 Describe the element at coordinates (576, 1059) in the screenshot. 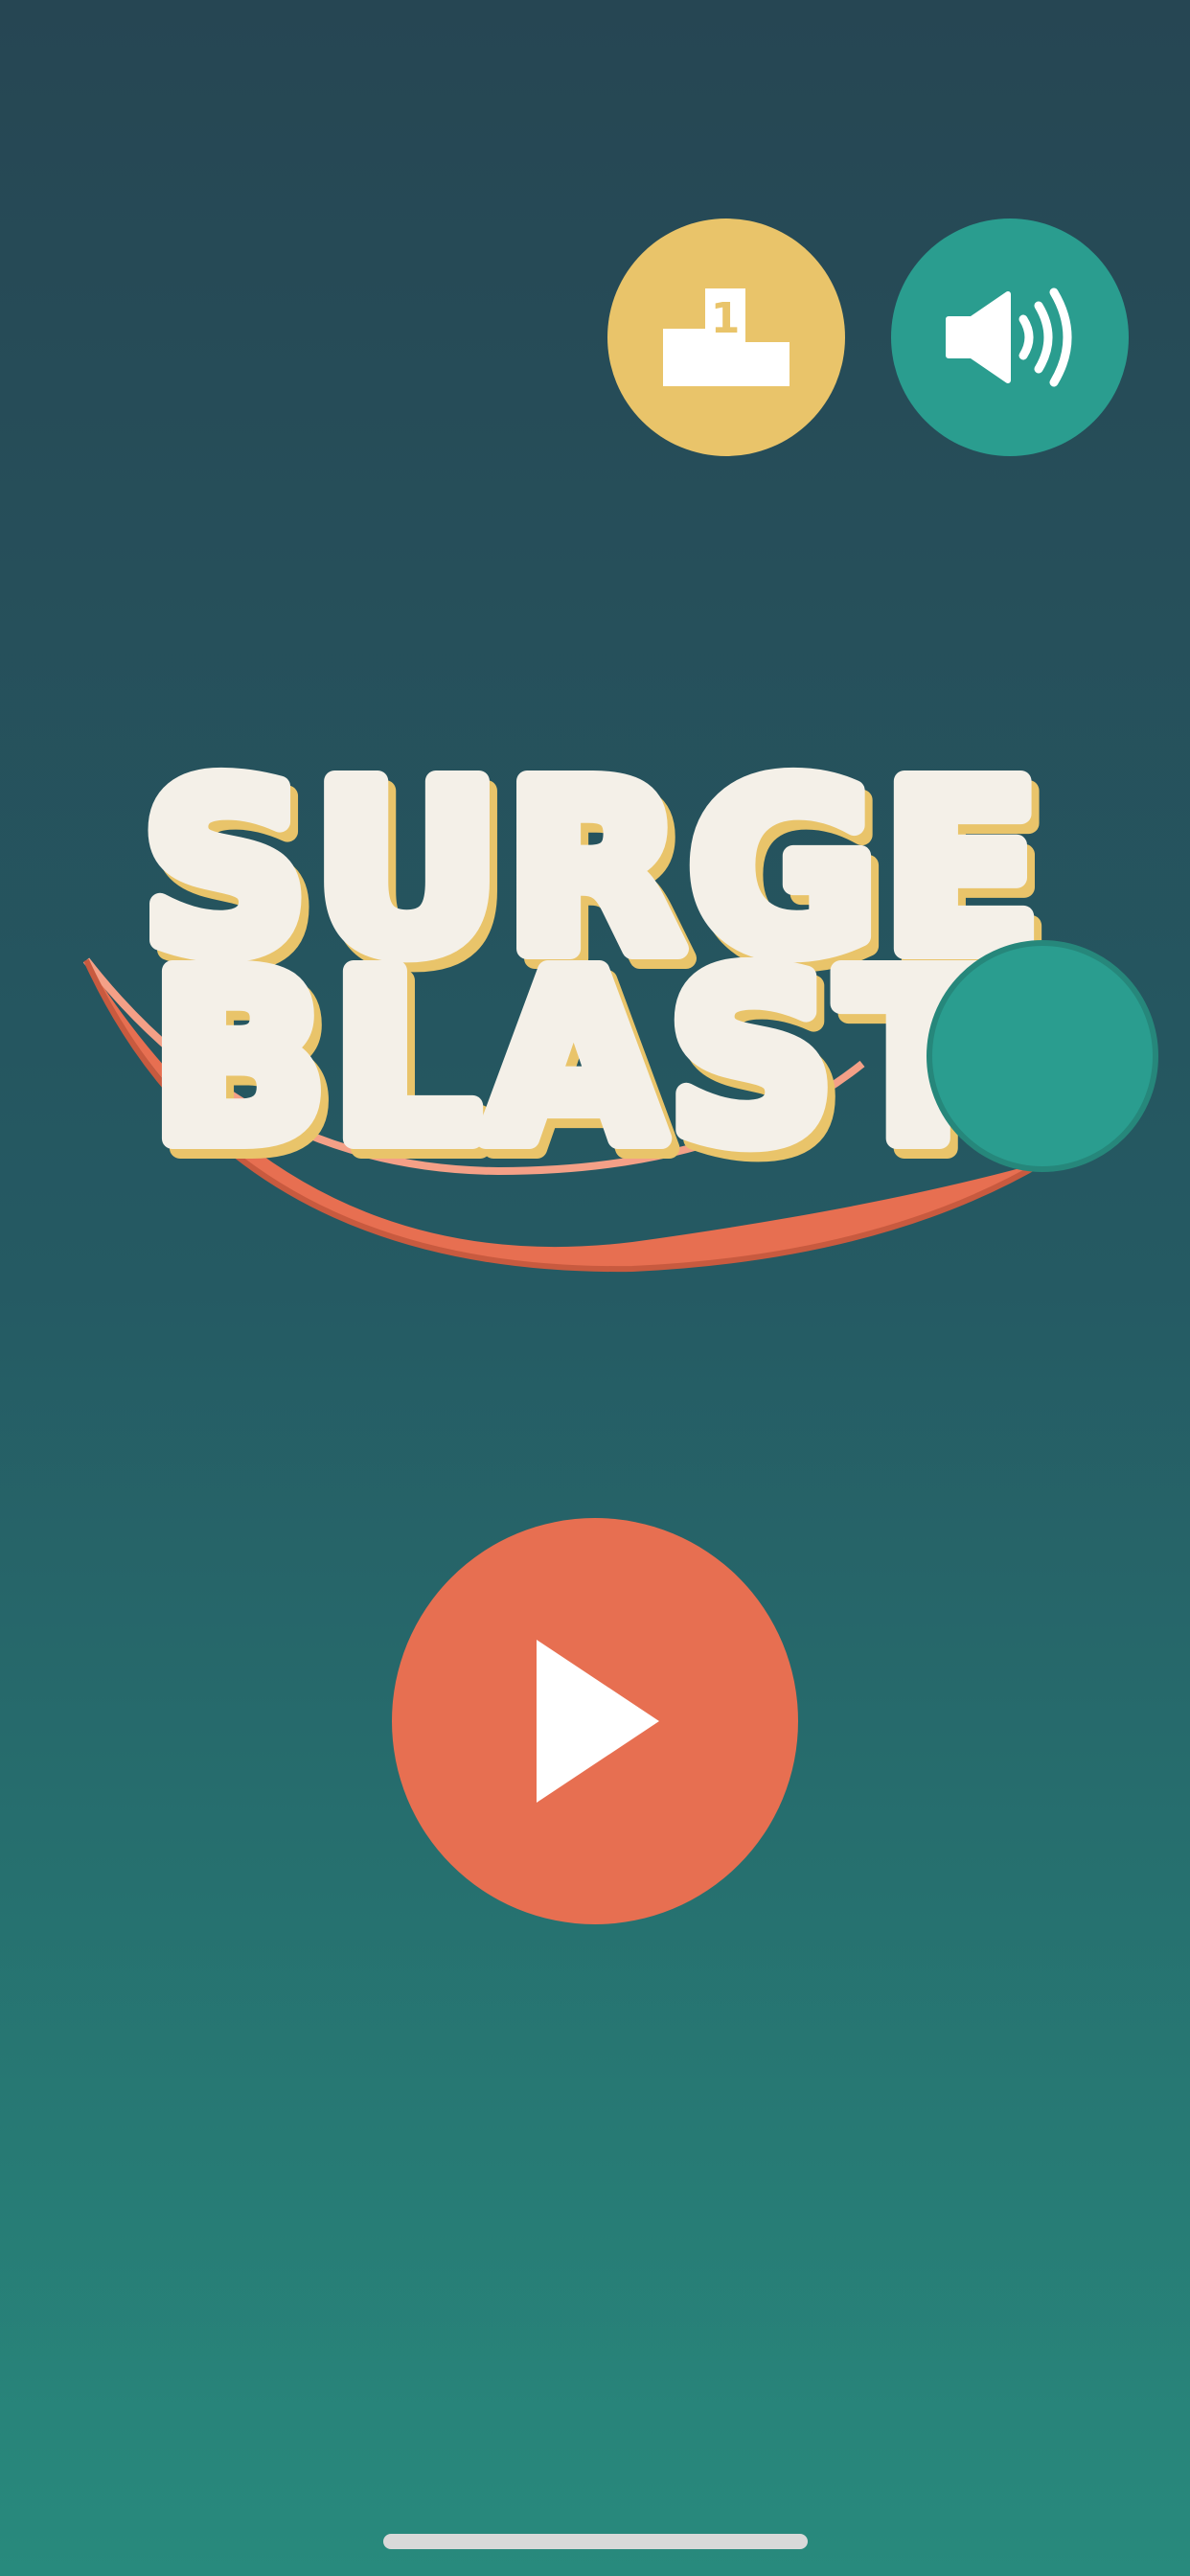

I see `logo-title-line2: BLAST` at that location.